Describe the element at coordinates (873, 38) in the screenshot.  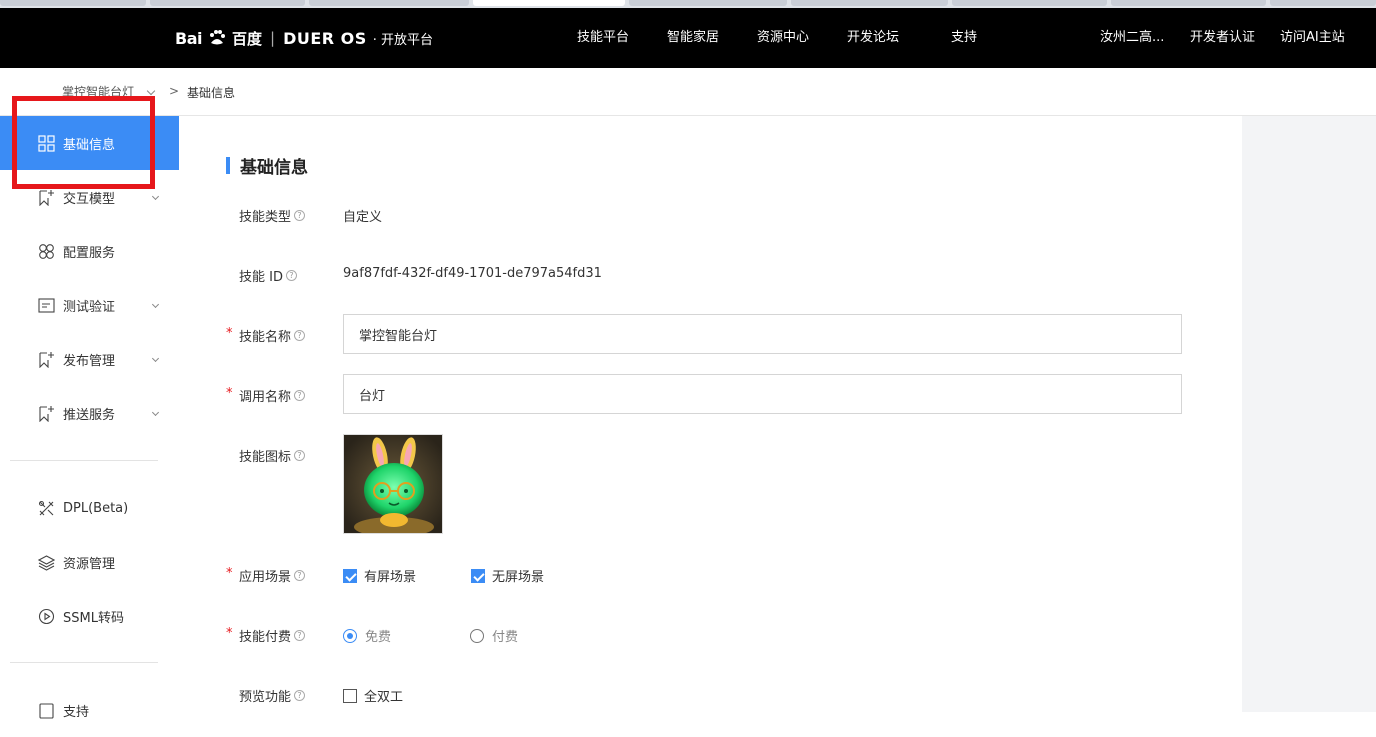
I see `nav-dev-forum: 开发论坛` at that location.